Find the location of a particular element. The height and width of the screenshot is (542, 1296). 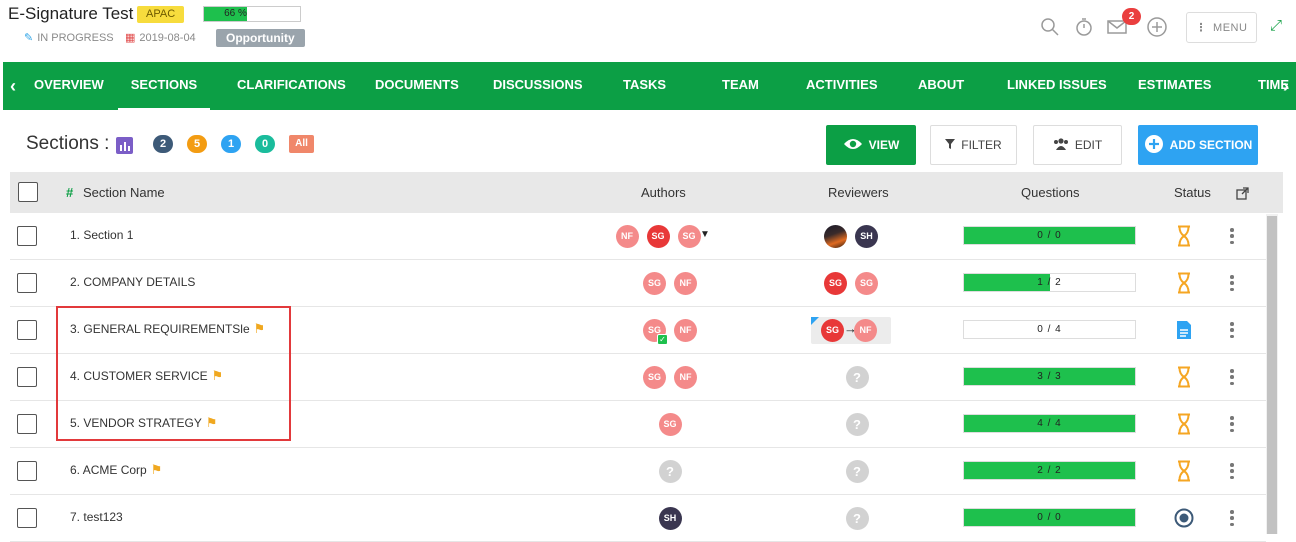

questions-count: 0 / 0 is located at coordinates (1049, 235).